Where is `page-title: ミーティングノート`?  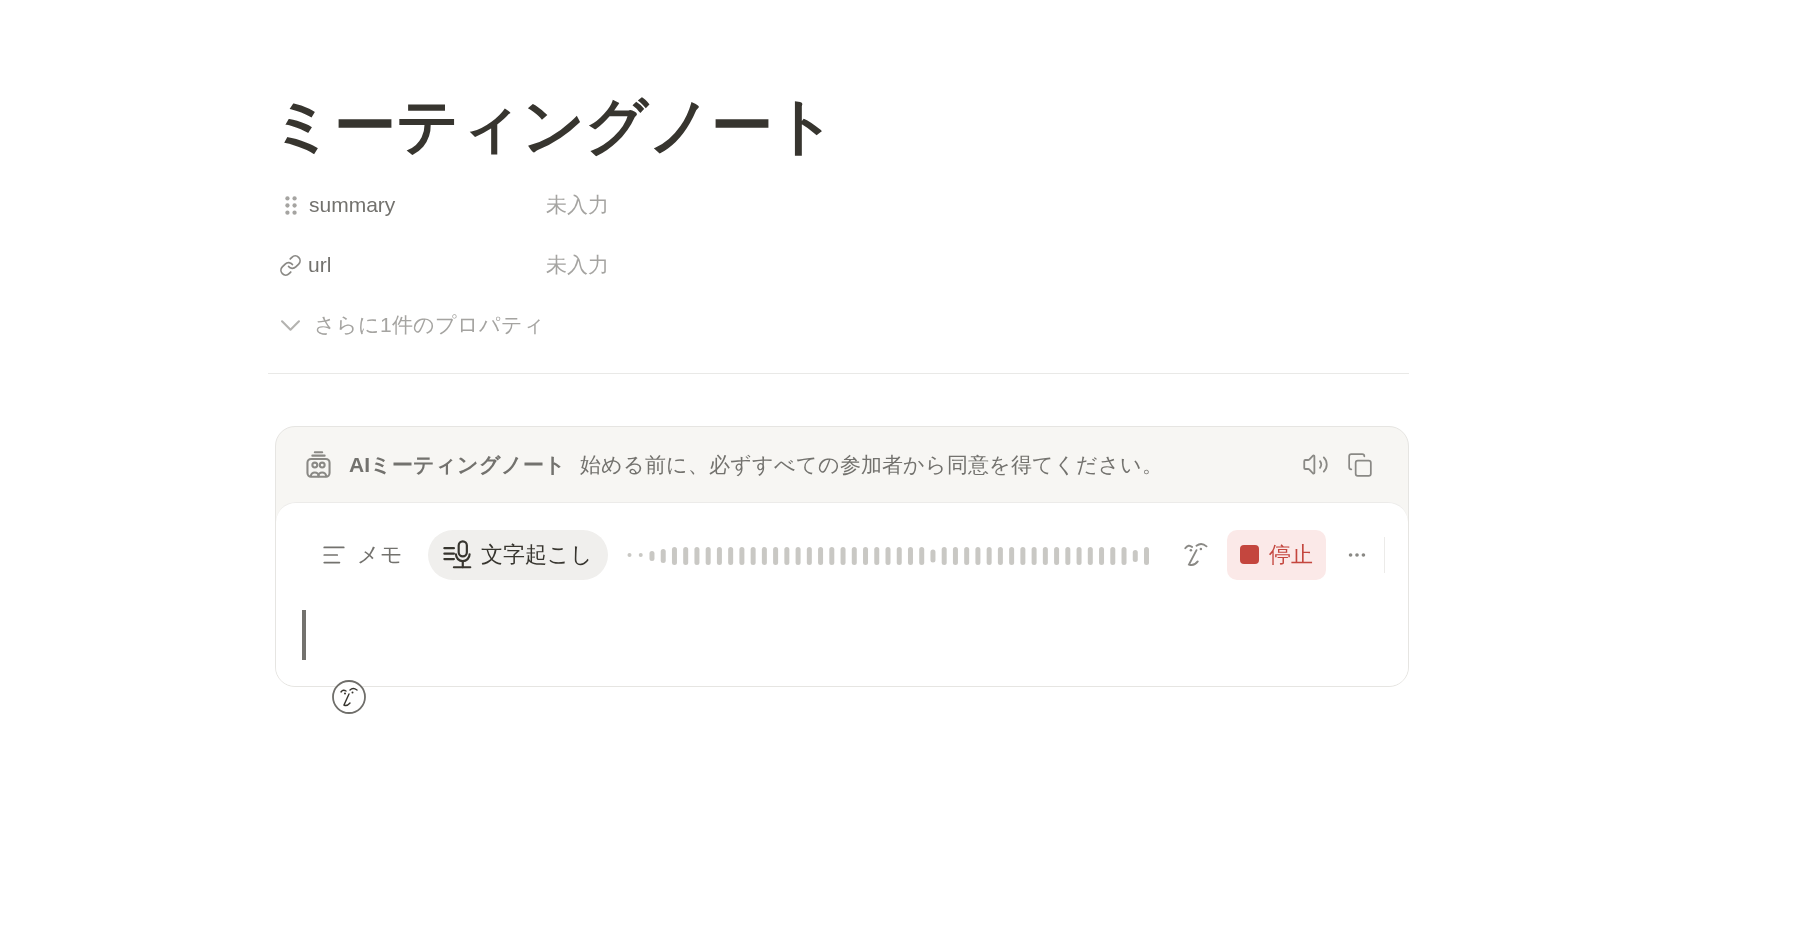 page-title: ミーティングノート is located at coordinates (553, 126).